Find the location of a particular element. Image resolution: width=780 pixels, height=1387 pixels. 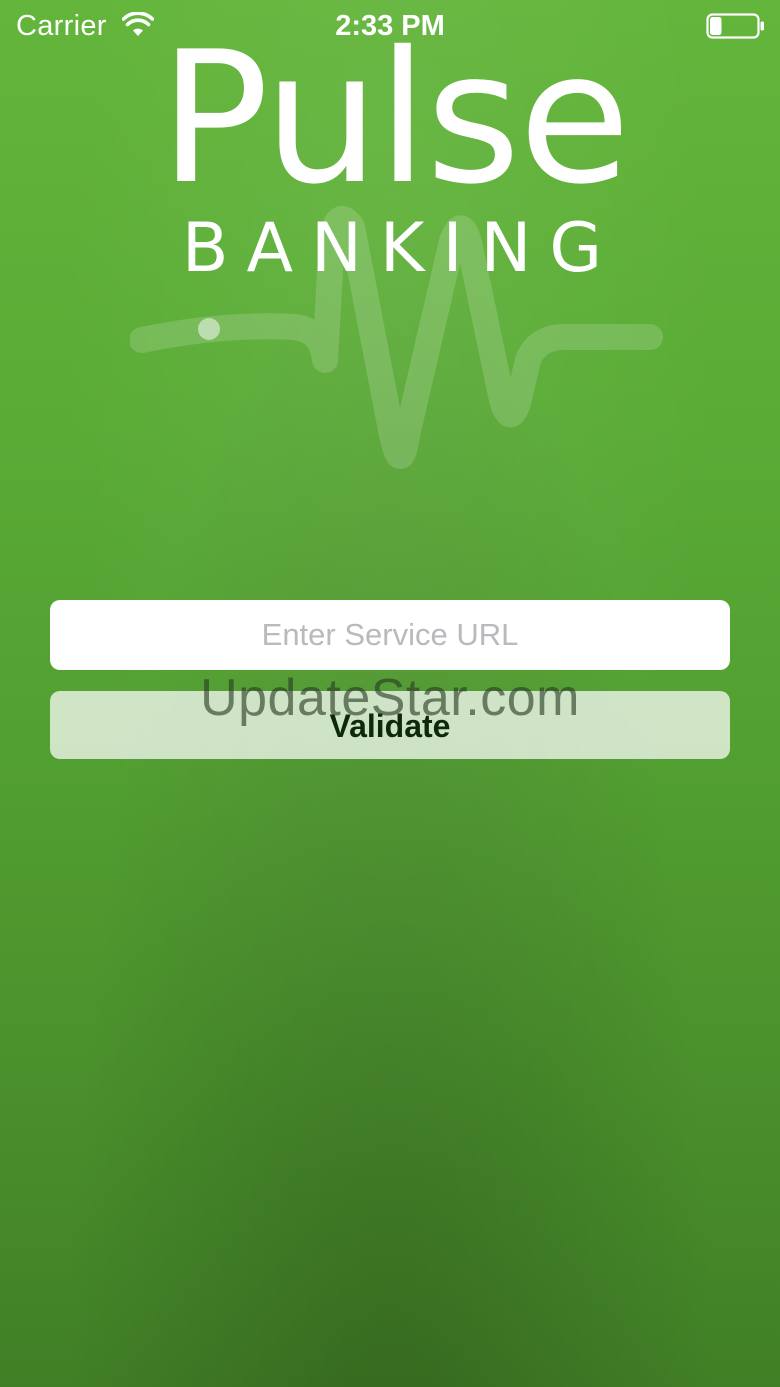

validate-button: Validate is located at coordinates (390, 725).